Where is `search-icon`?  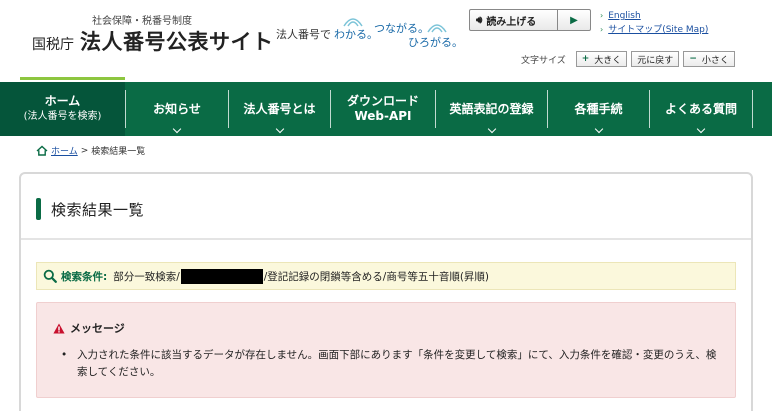 search-icon is located at coordinates (50, 276).